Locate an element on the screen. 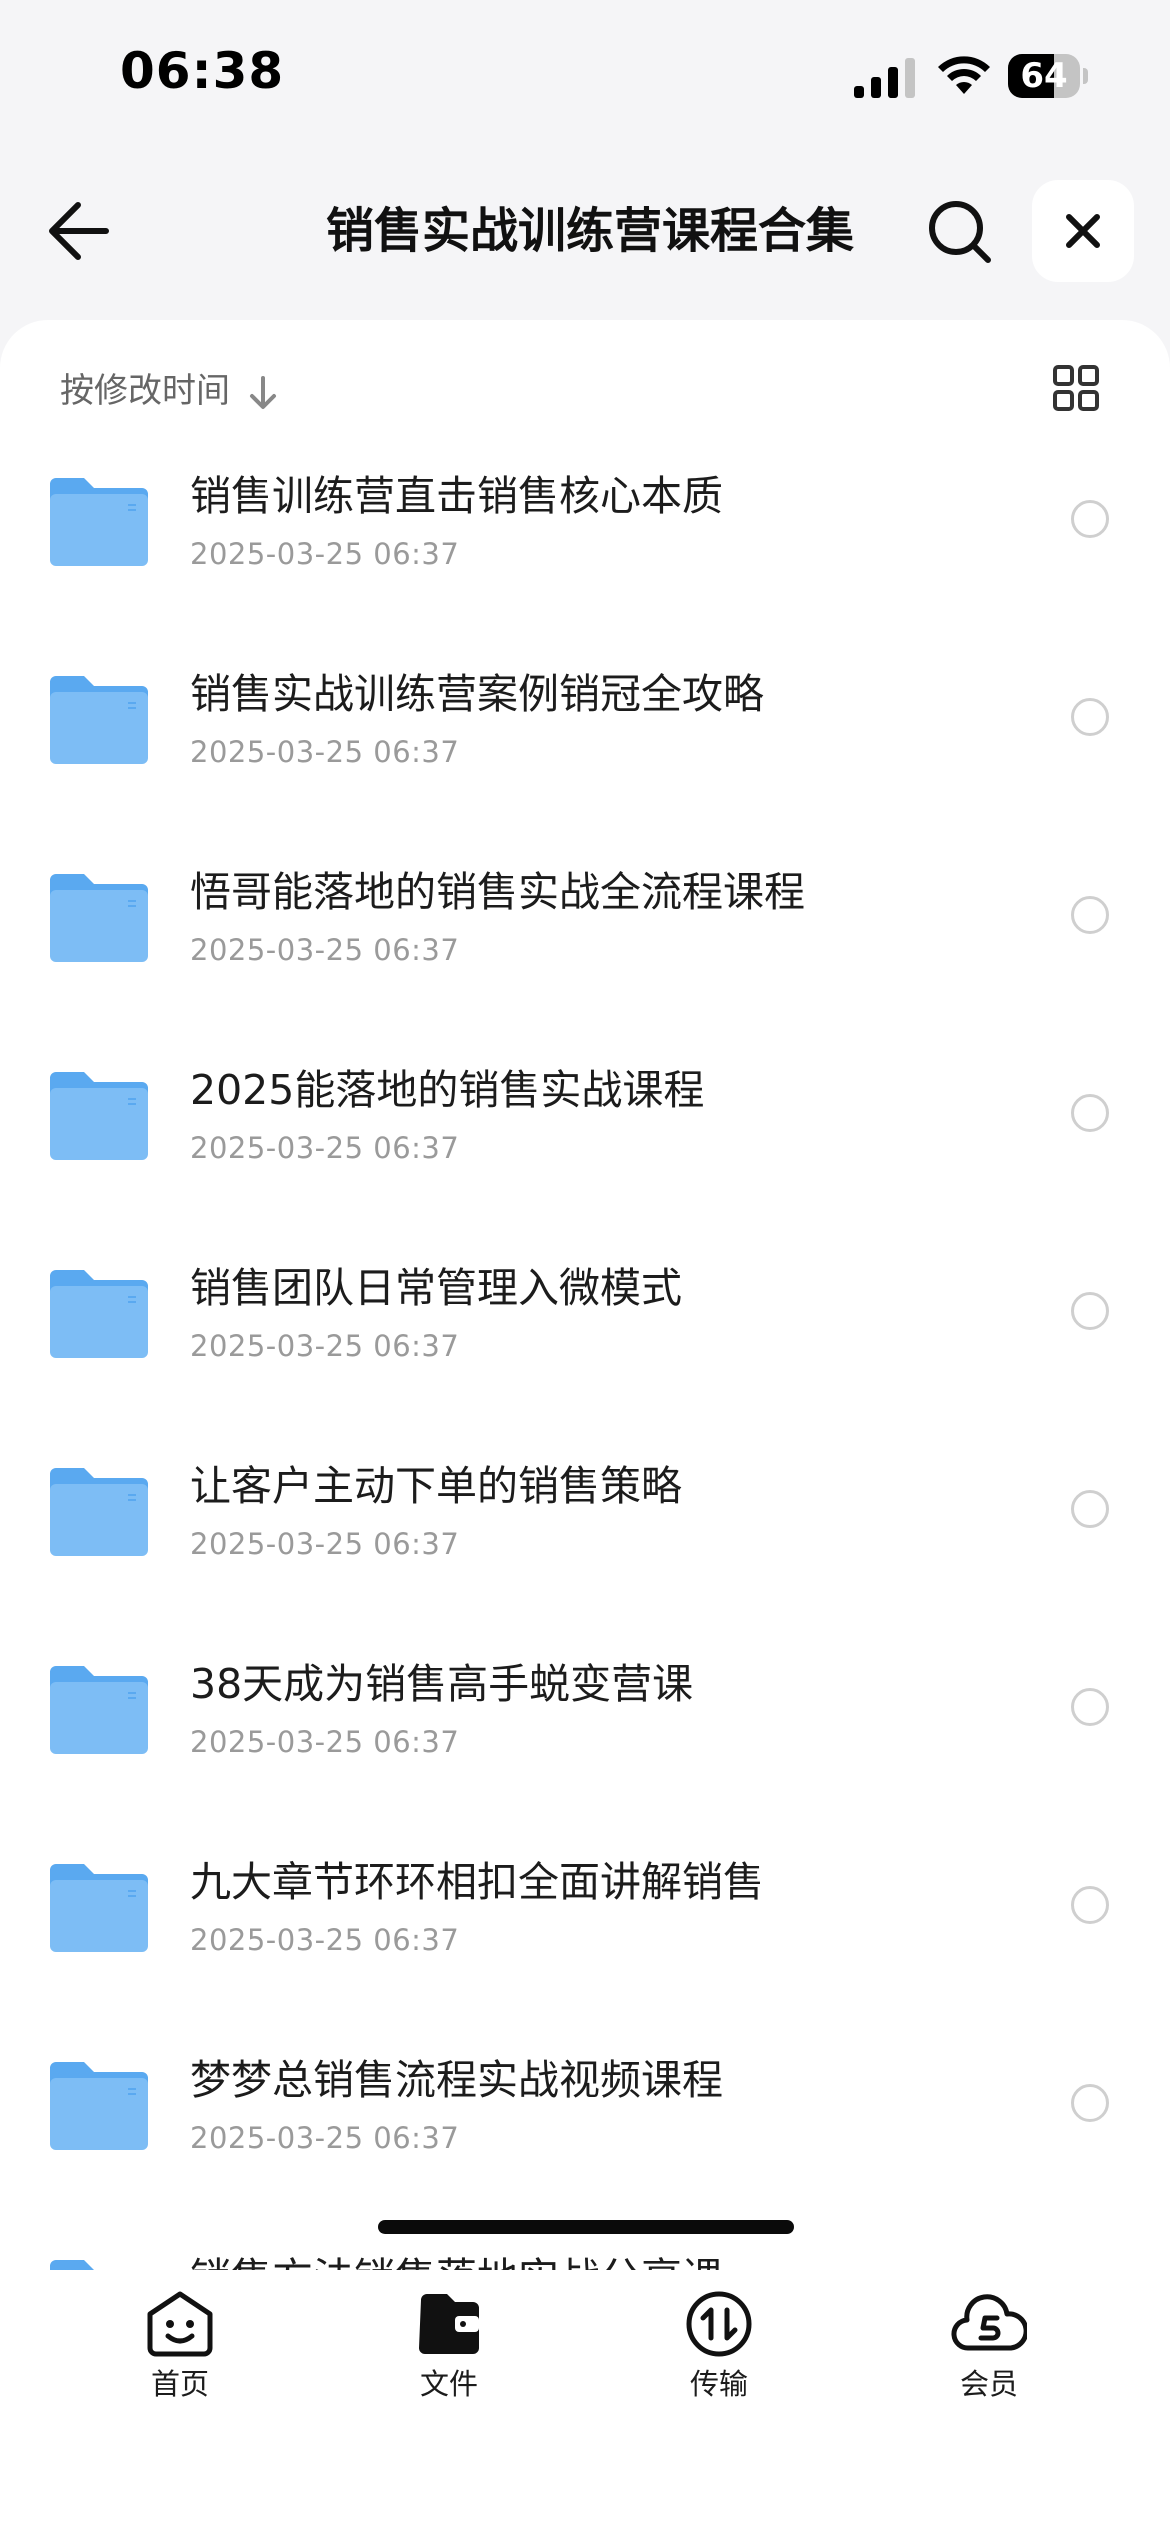  file-name: 38天成为销售高手蜕变营课 is located at coordinates (442, 1684).